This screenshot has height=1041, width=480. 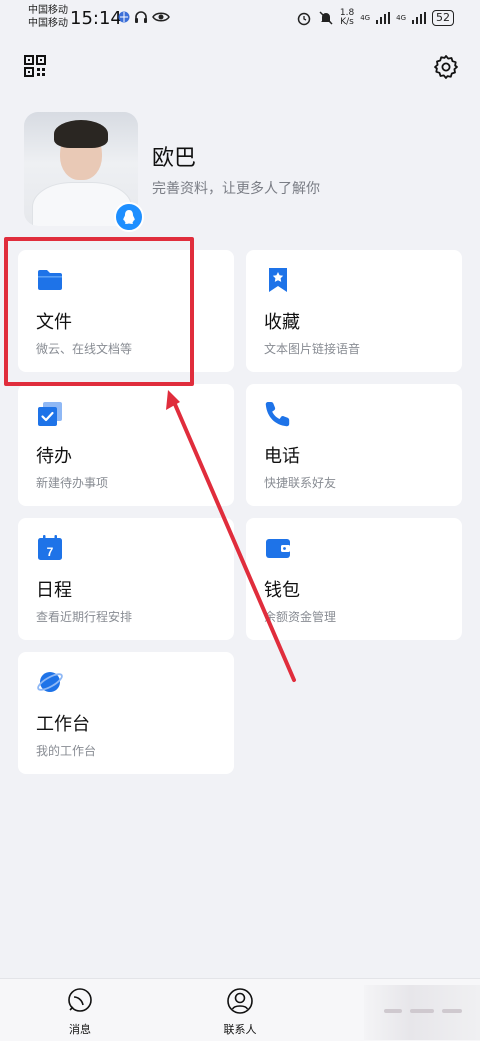 I want to click on card-title: 工作台, so click(x=63, y=724).